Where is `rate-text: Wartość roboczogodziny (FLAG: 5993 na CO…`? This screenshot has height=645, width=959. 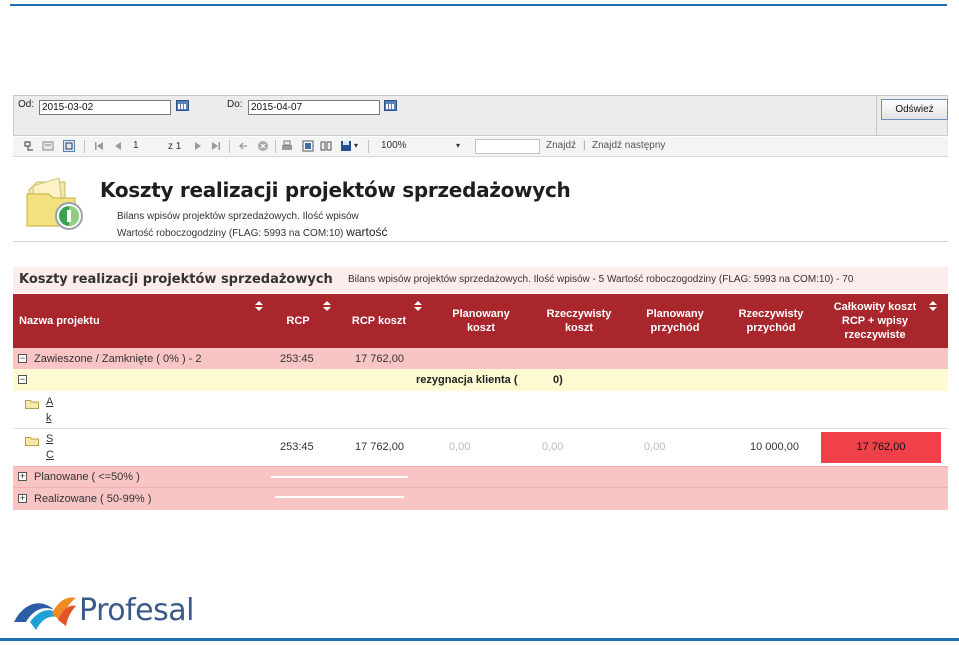
rate-text: Wartość roboczogodziny (FLAG: 5993 na CO… is located at coordinates (230, 233).